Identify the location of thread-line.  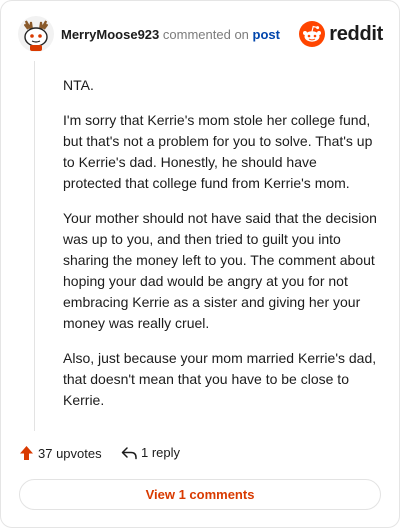
(34, 246).